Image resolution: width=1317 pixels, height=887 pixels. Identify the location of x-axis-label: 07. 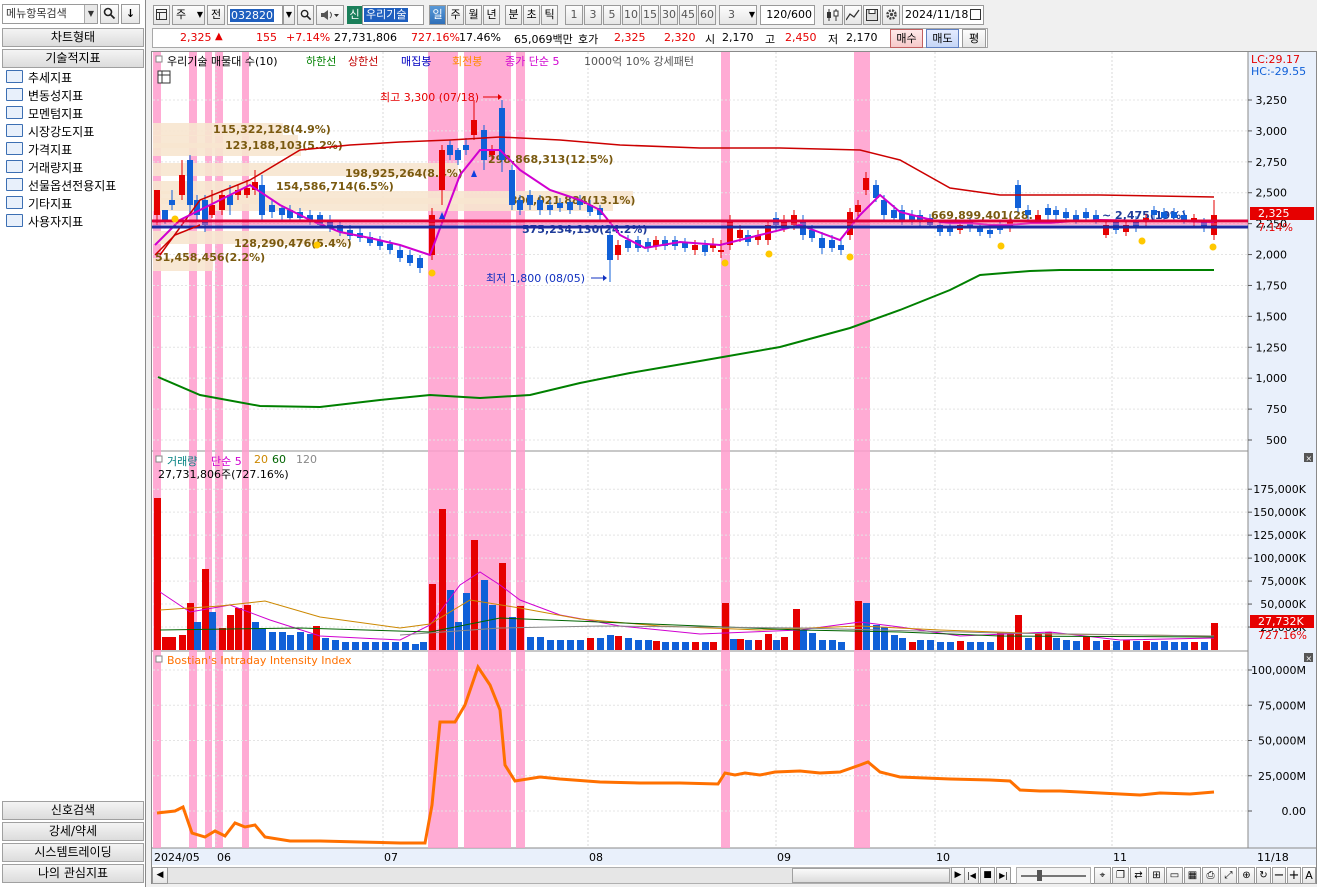
(391, 857).